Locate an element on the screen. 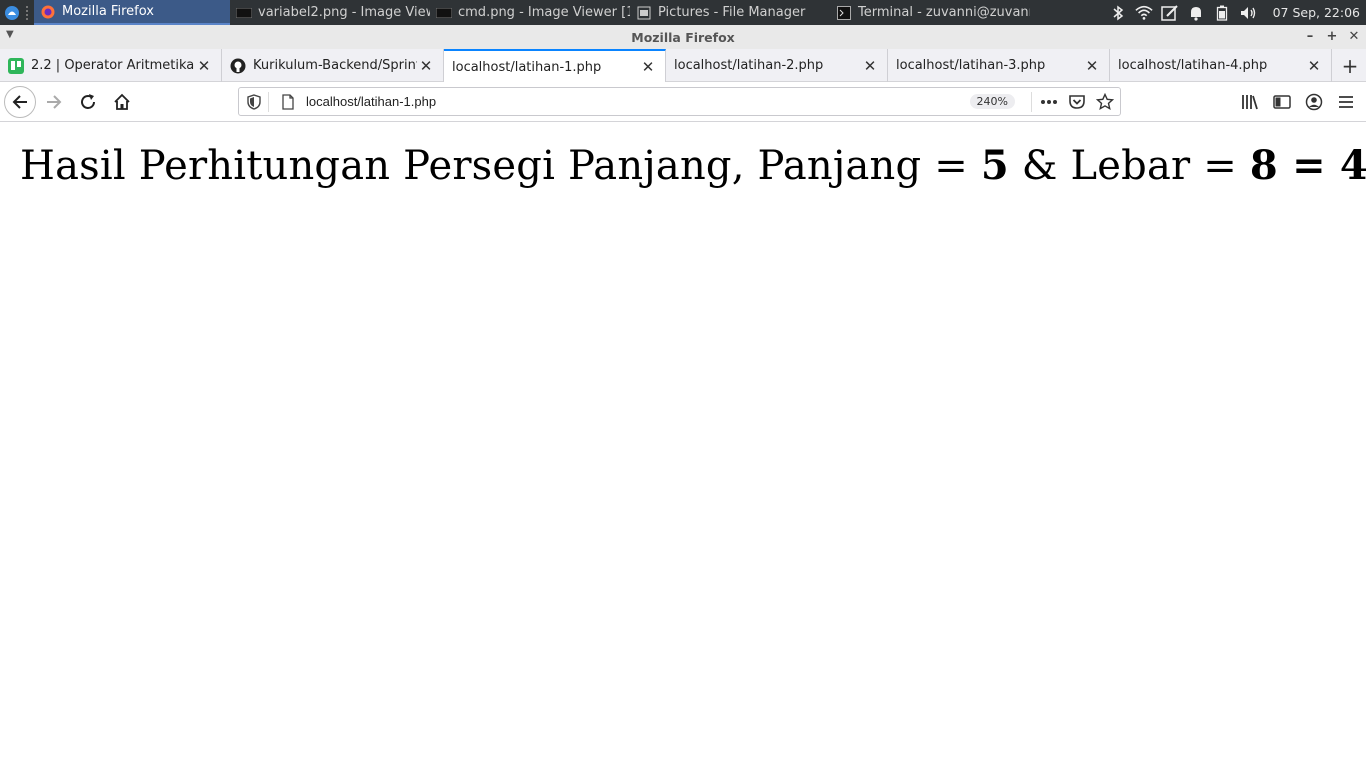 This screenshot has width=1366, height=768. taskbar-label: cmd.png - Image Viewer [1/9] is located at coordinates (544, 12).